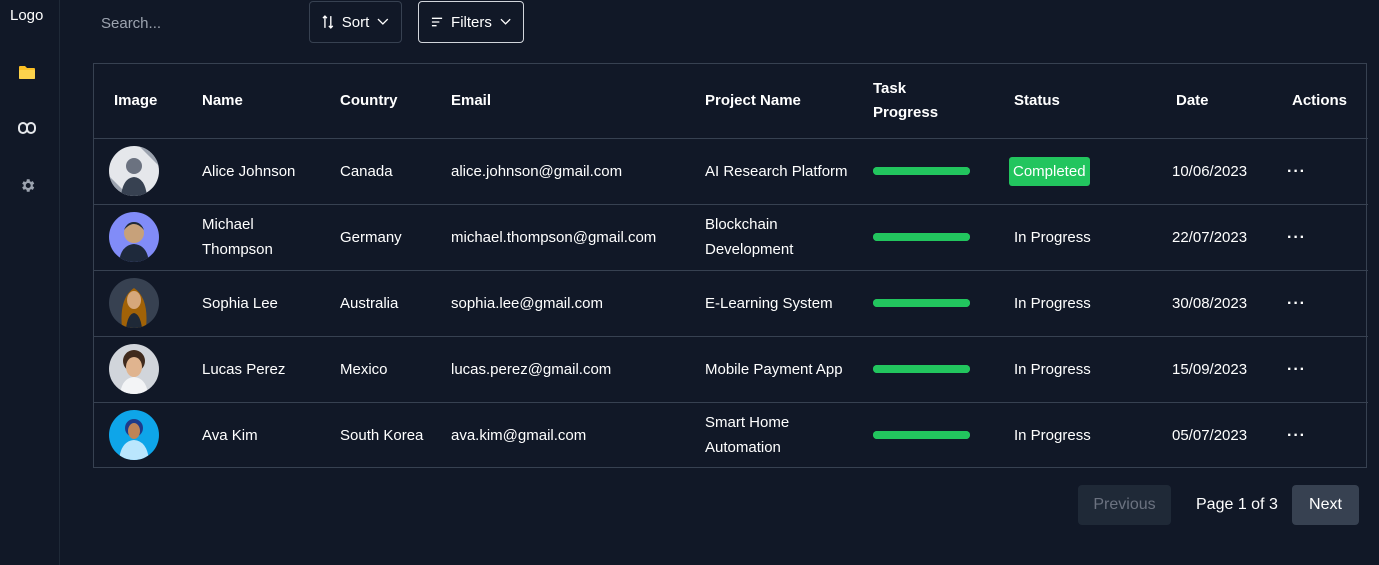 Image resolution: width=1379 pixels, height=565 pixels. I want to click on header-image: Image, so click(136, 100).